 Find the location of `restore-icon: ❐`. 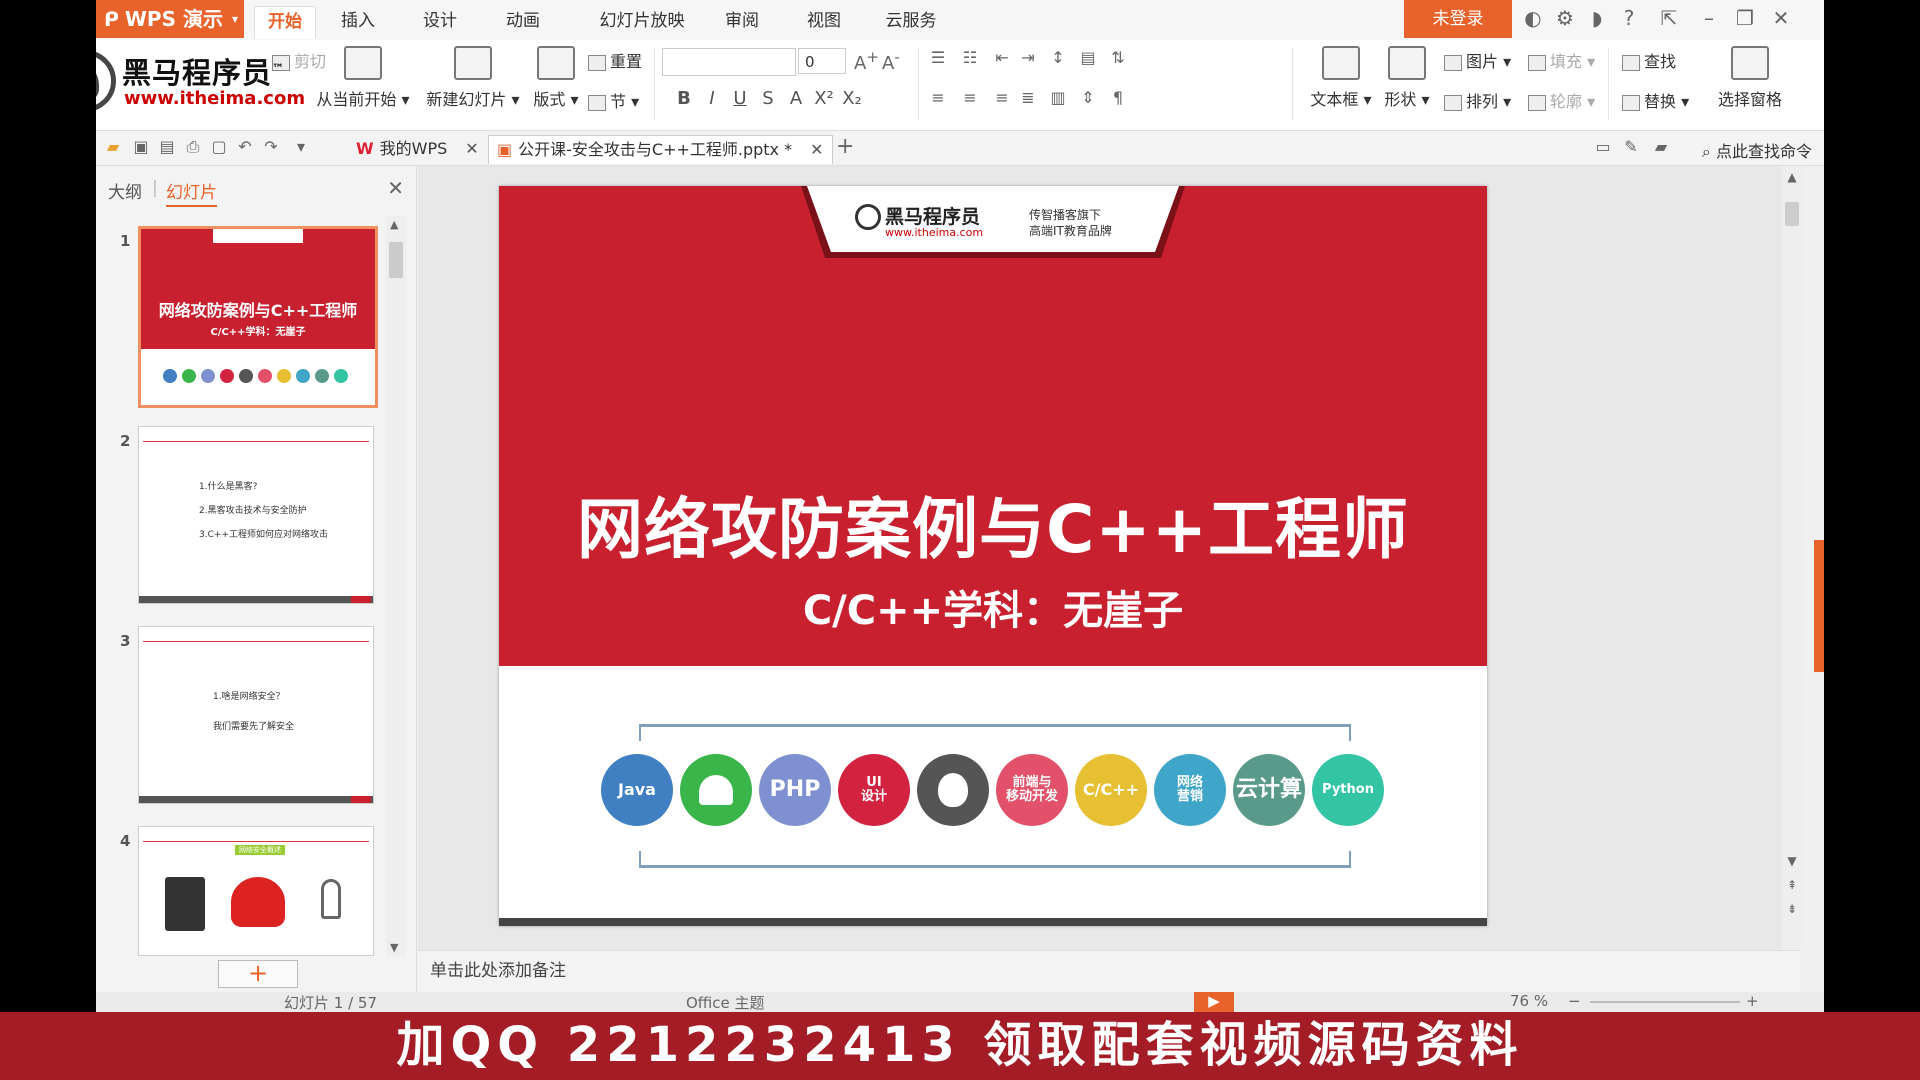

restore-icon: ❐ is located at coordinates (1745, 18).